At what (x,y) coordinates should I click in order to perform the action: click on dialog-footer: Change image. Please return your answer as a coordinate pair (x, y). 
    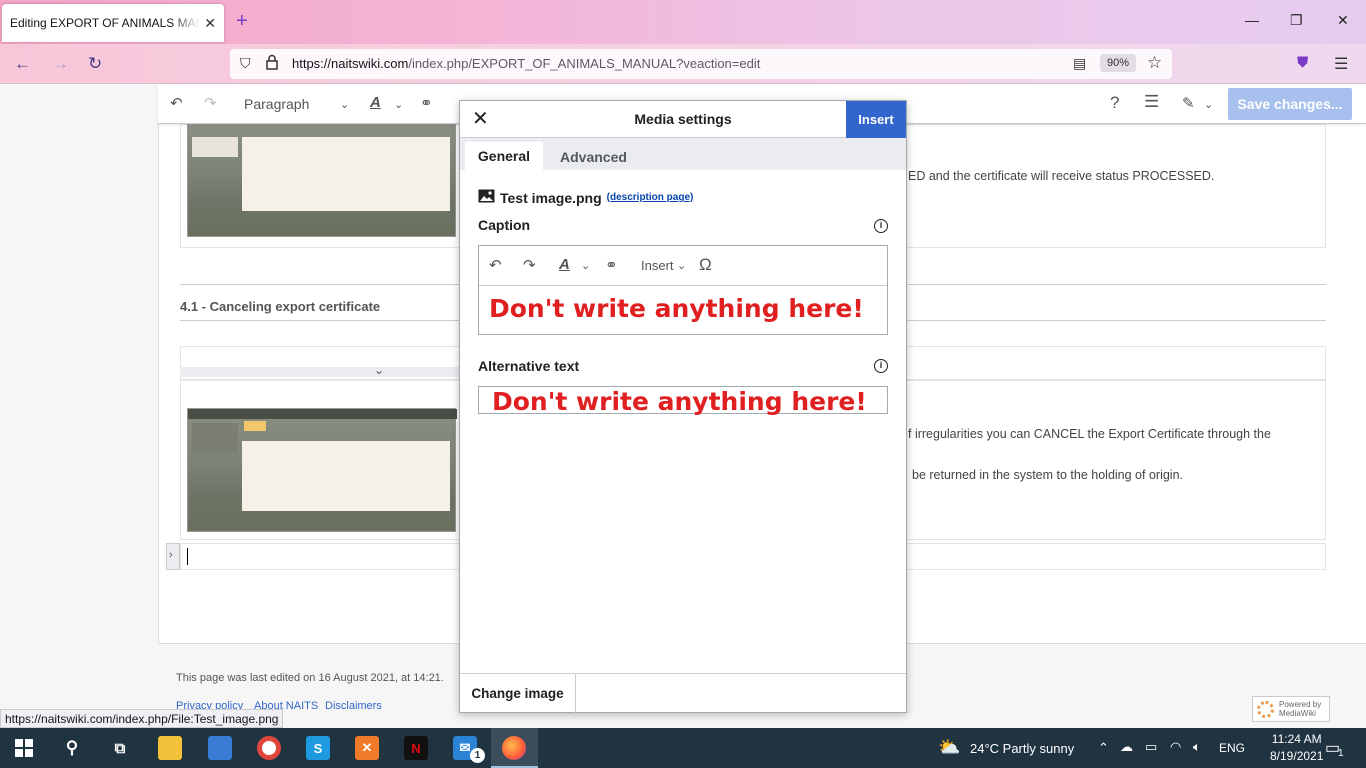
    Looking at the image, I should click on (683, 693).